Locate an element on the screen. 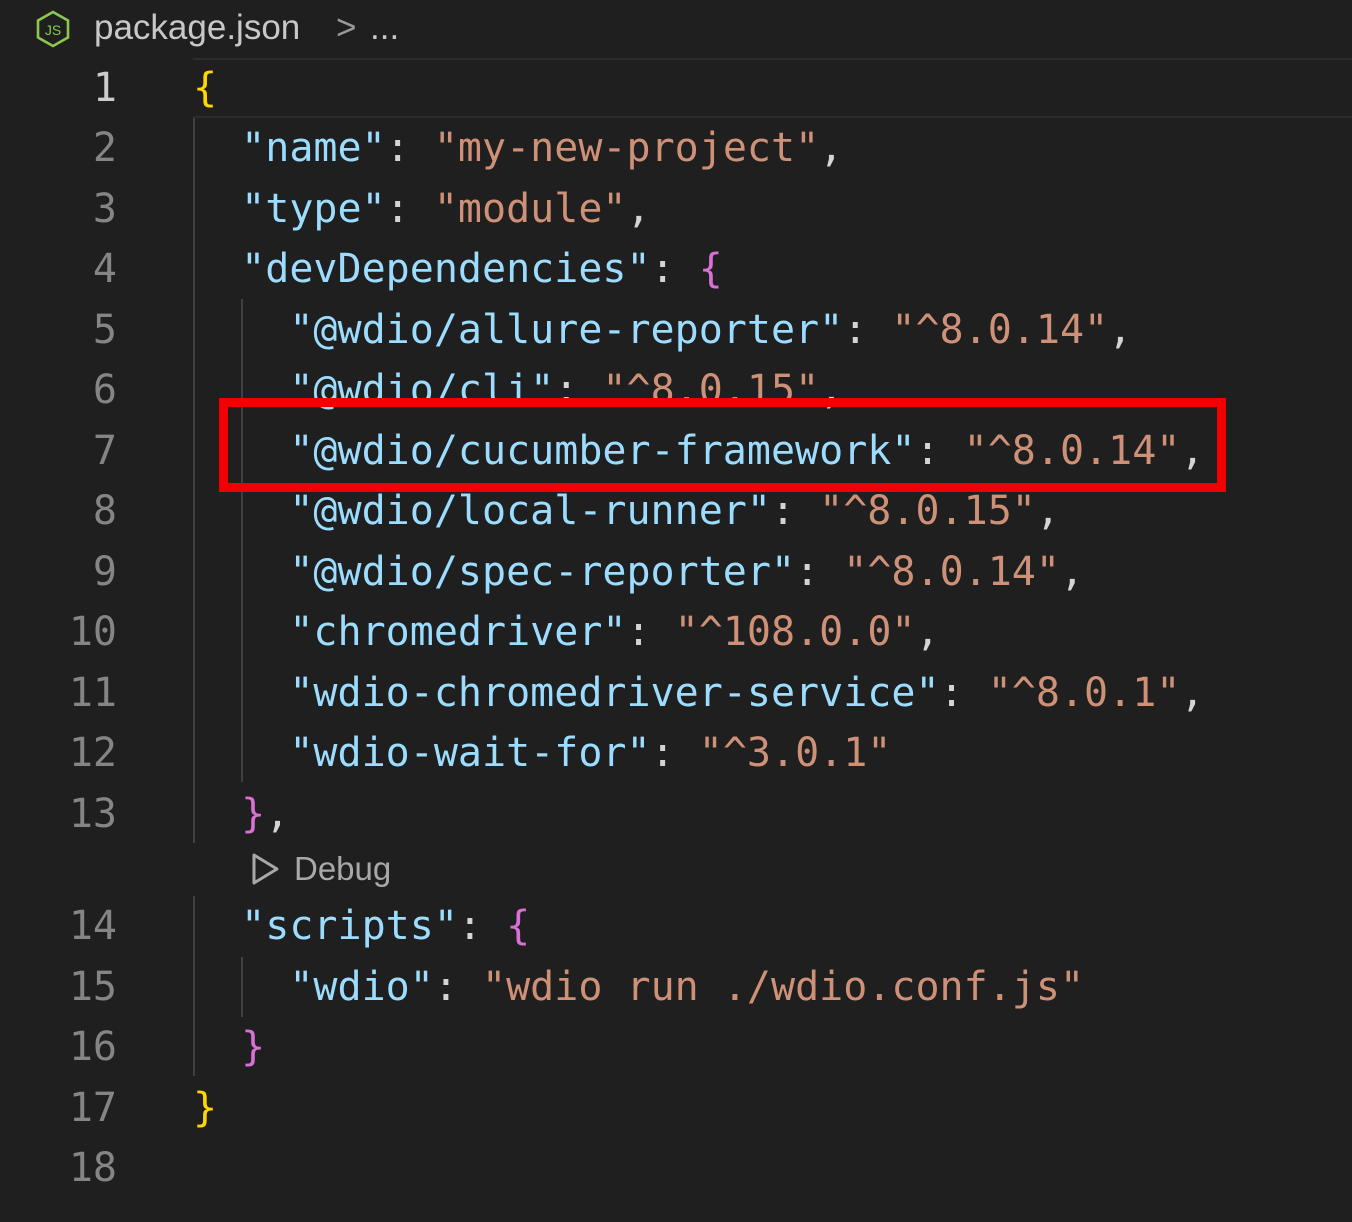 This screenshot has width=1352, height=1222. json-value: "^8.0.1" is located at coordinates (1084, 693).